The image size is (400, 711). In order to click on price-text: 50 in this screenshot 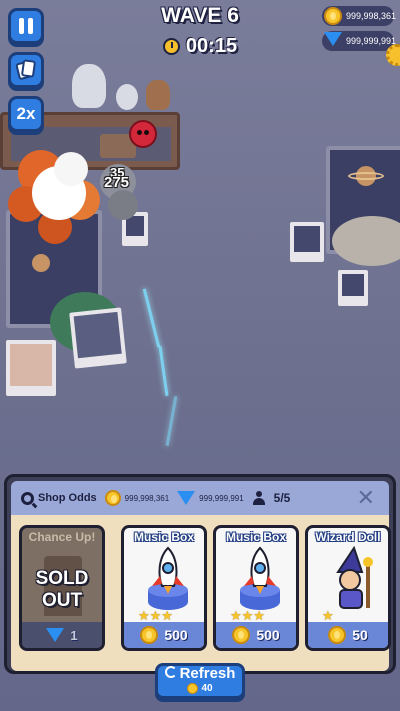, I will do `click(360, 635)`.